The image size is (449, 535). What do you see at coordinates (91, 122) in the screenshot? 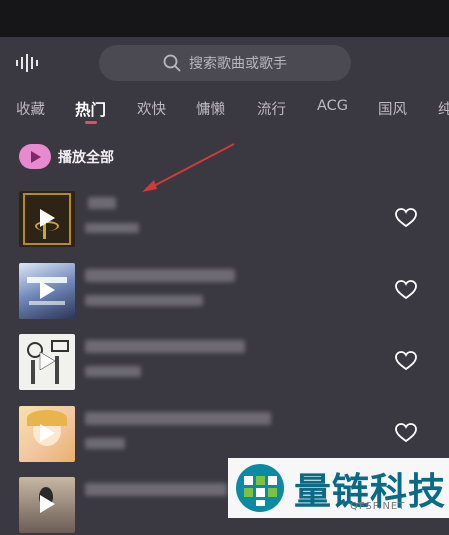
I see `active-tab-indicator` at bounding box center [91, 122].